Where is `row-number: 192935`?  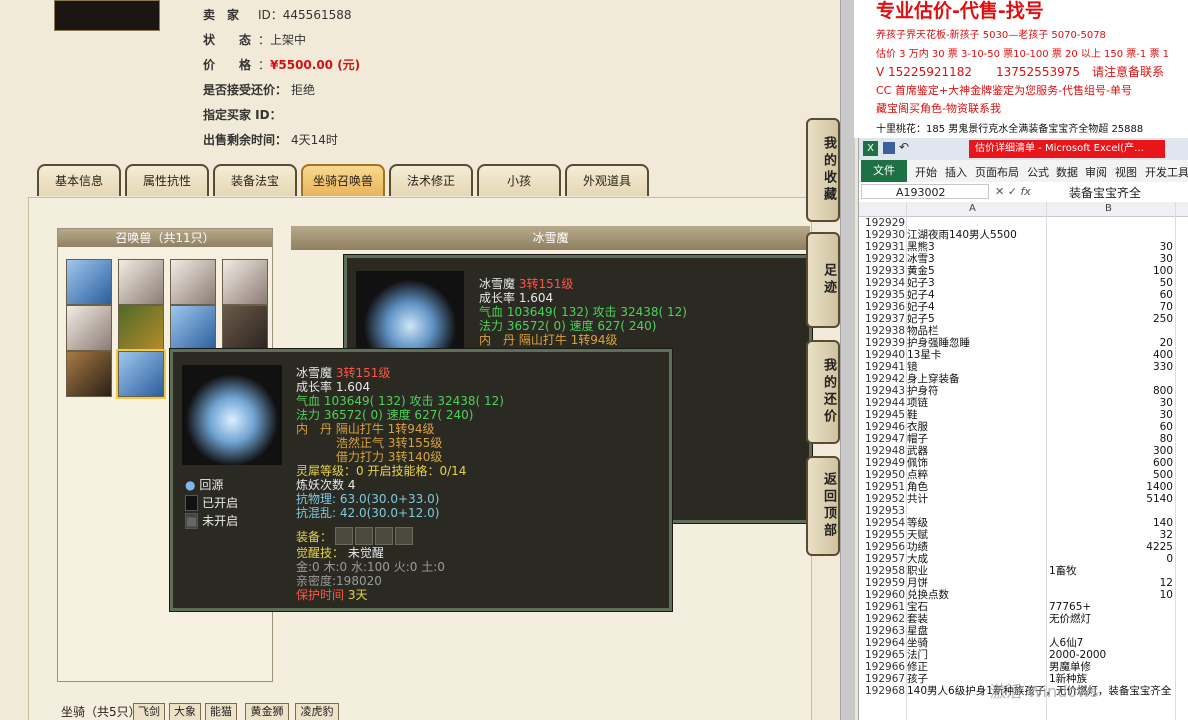 row-number: 192935 is located at coordinates (886, 295).